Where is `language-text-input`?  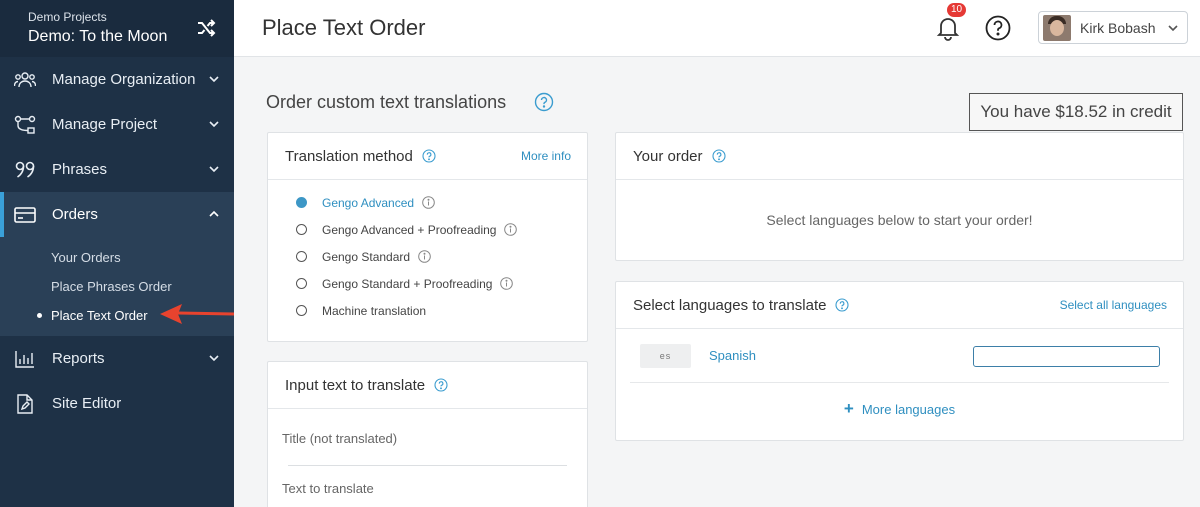 language-text-input is located at coordinates (1066, 356).